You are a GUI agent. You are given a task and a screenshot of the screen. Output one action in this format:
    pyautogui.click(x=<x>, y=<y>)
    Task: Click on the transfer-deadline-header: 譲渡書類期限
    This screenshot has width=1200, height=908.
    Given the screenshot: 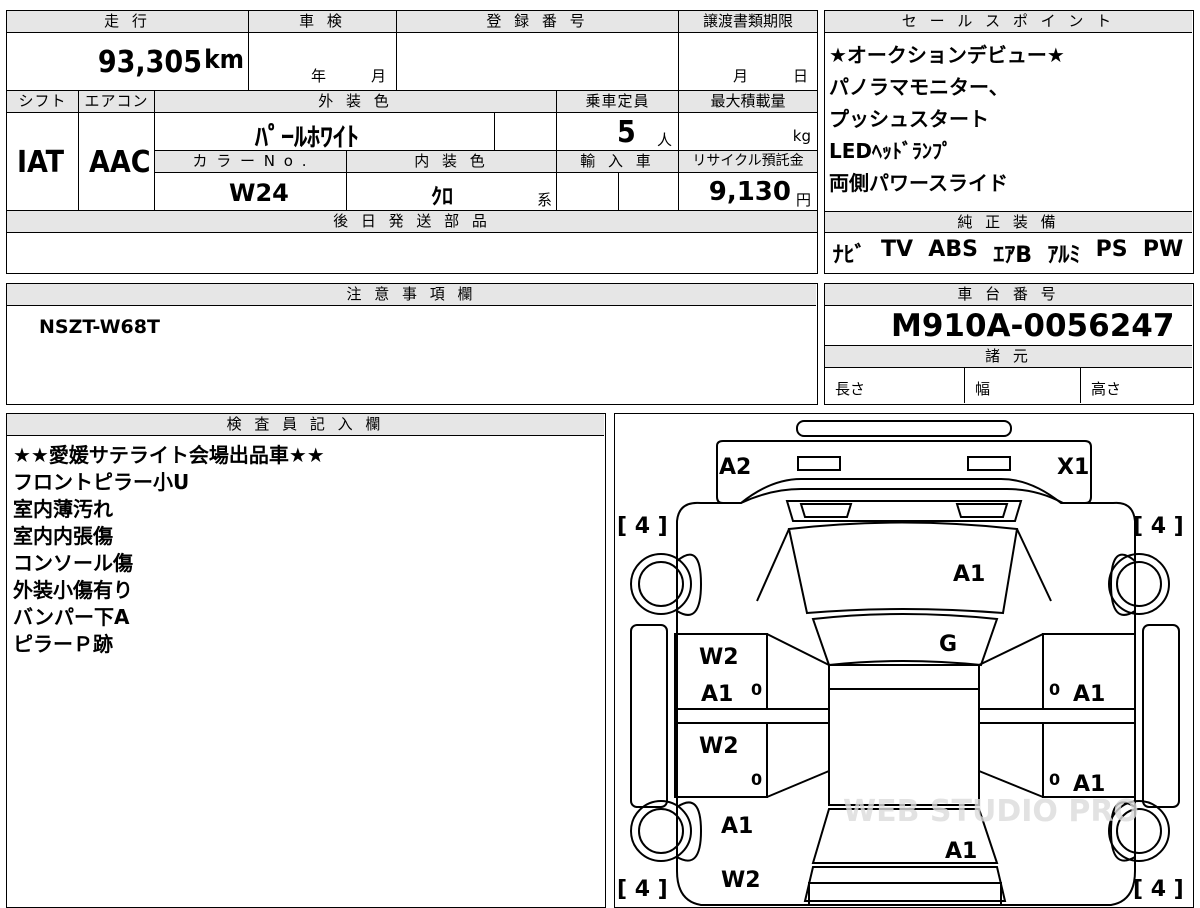 What is the action you would take?
    pyautogui.click(x=748, y=22)
    